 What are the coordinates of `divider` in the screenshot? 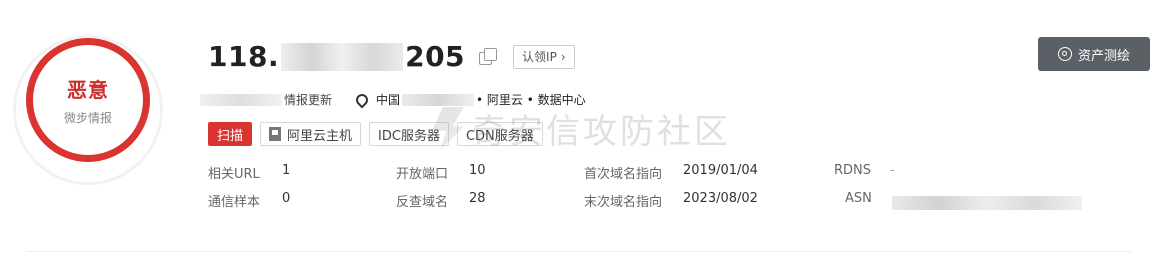 It's located at (578, 251).